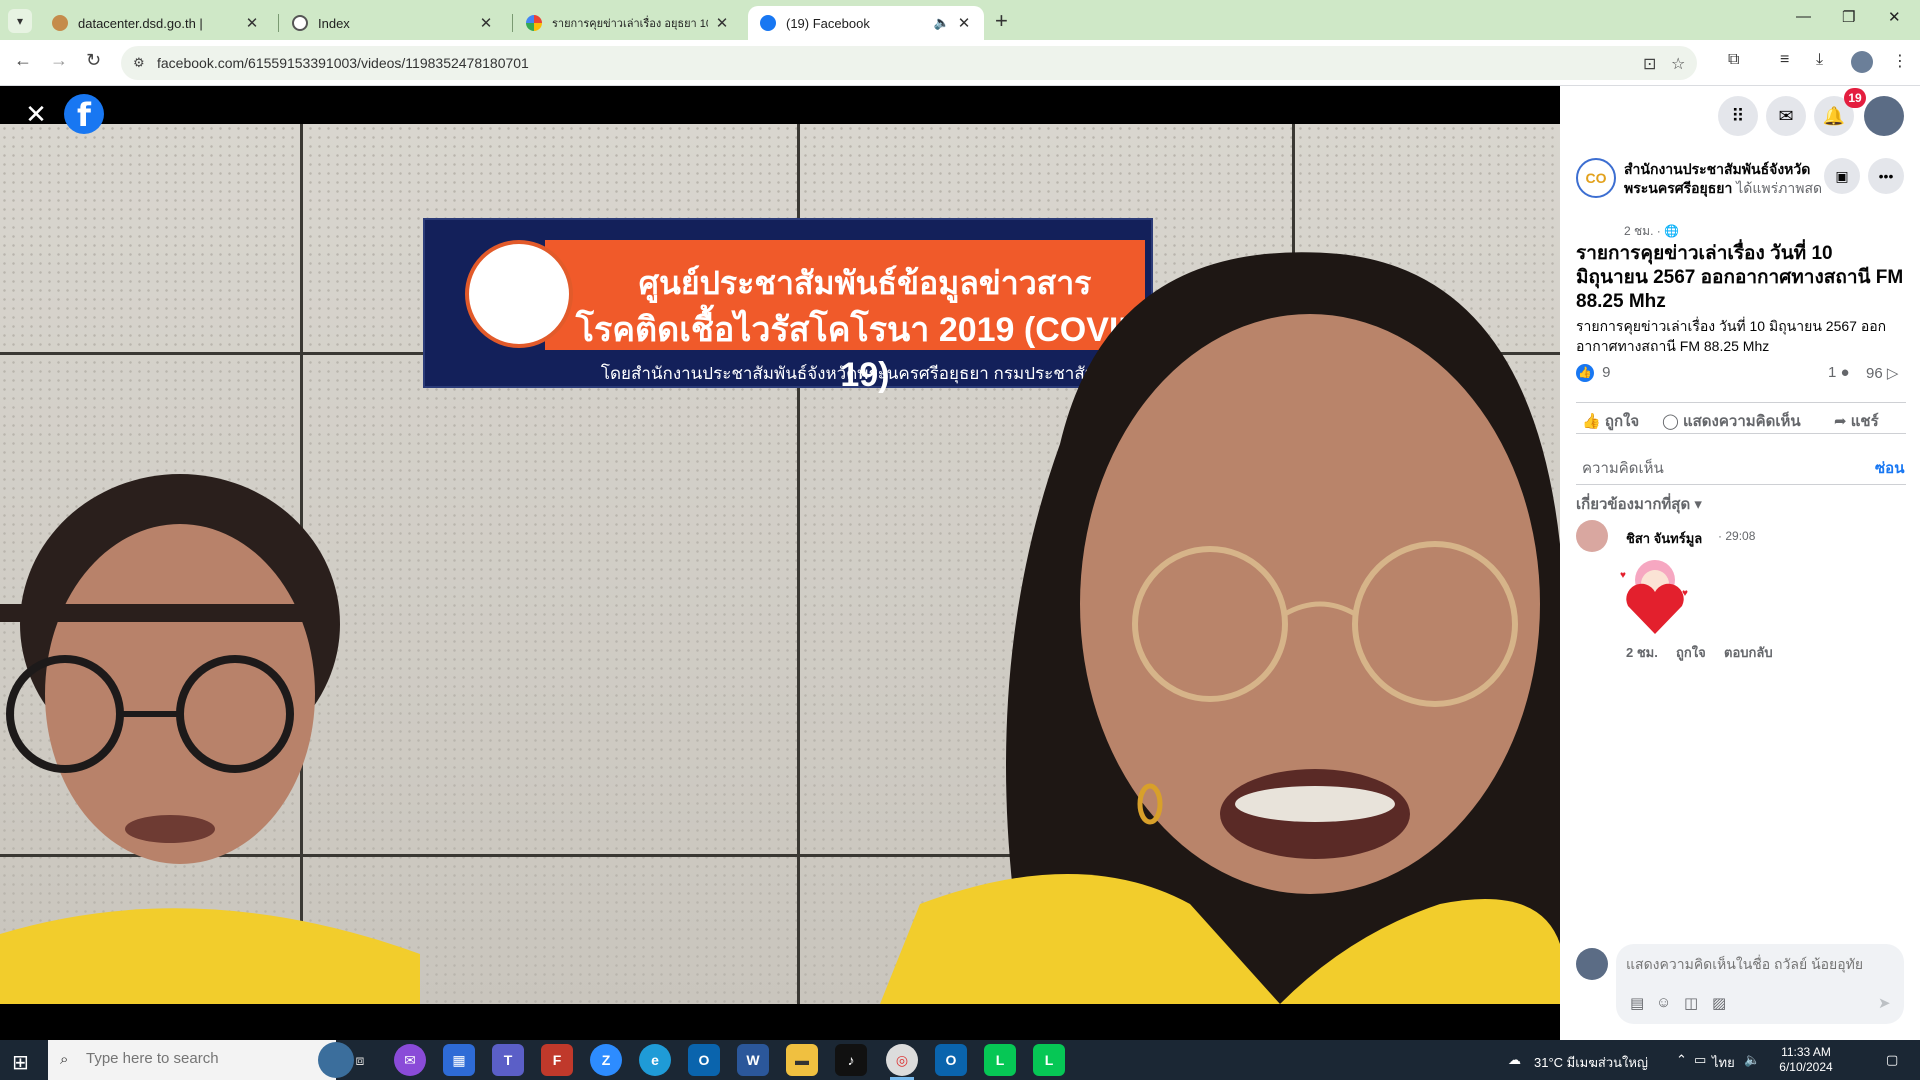  What do you see at coordinates (1000, 1060) in the screenshot?
I see `line-app-icon: L` at bounding box center [1000, 1060].